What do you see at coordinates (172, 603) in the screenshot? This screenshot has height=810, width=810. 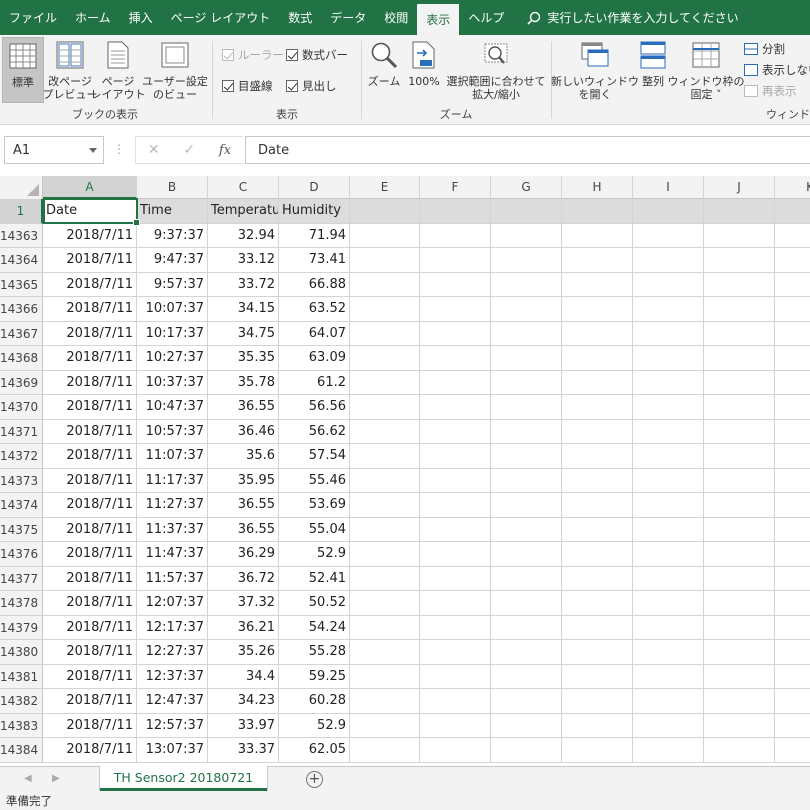 I see `cell-time: 12:07:37` at bounding box center [172, 603].